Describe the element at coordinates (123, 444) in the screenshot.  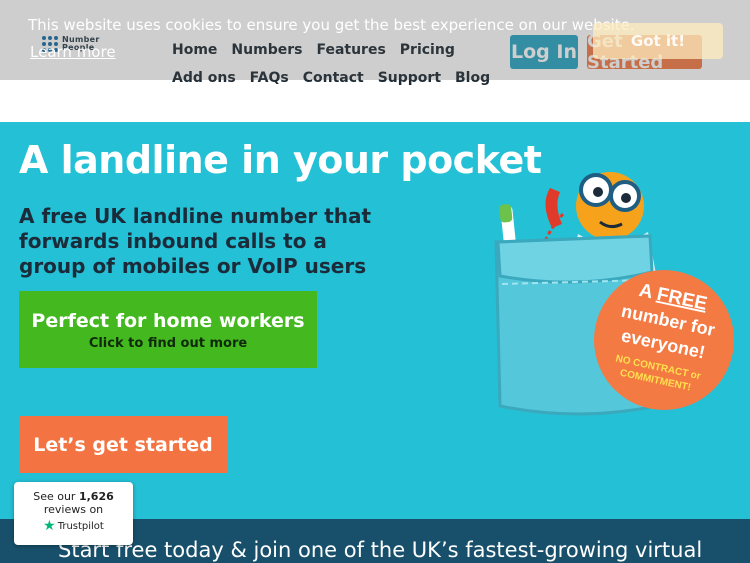
I see `lets-get-started-button: Let’s get started` at that location.